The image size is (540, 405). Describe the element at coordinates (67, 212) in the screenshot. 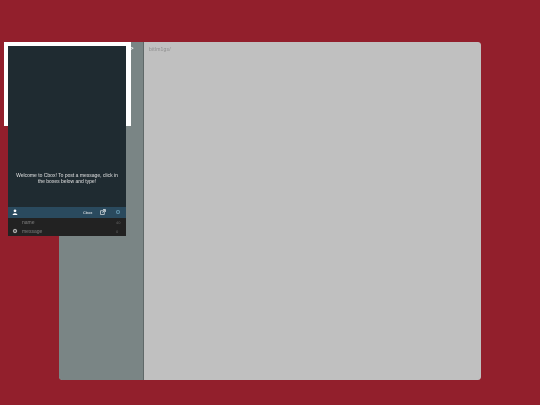

I see `cbox-toolbar: Cbox` at that location.